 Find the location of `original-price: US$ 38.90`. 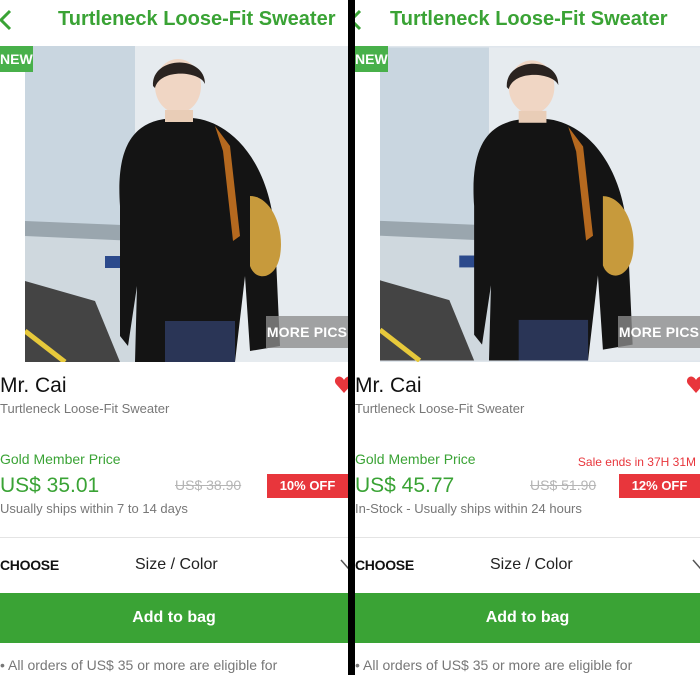

original-price: US$ 38.90 is located at coordinates (208, 485).